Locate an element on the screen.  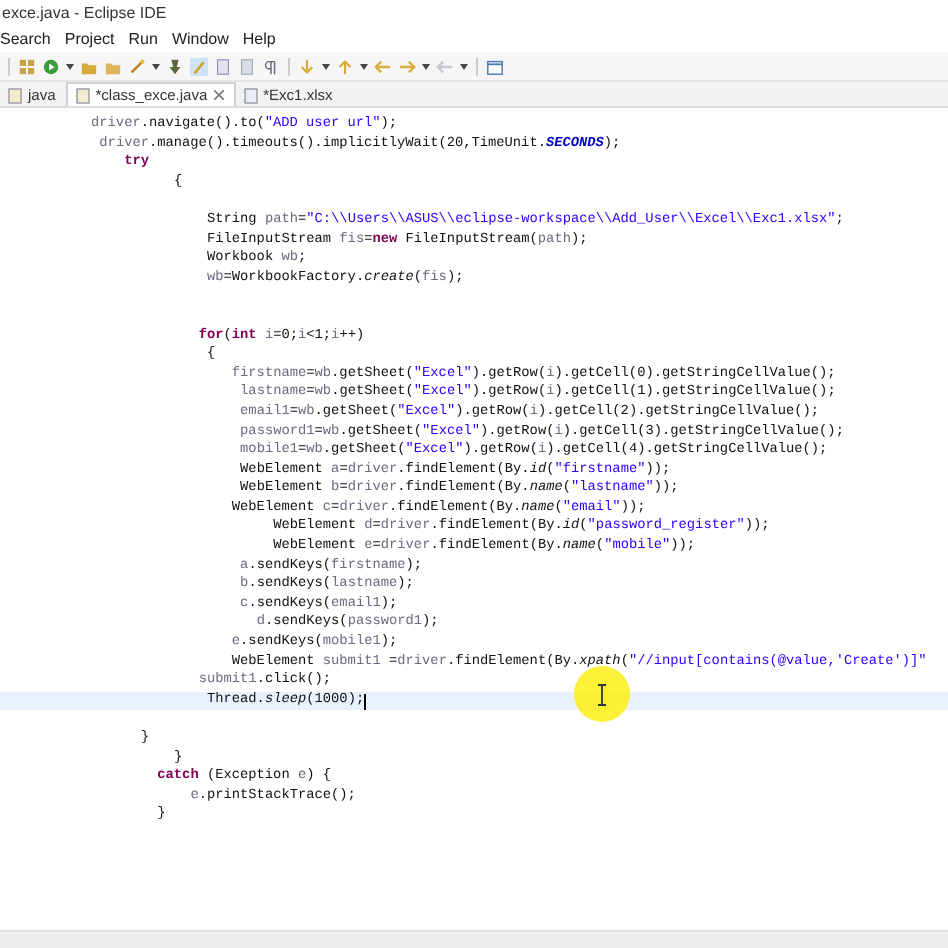
menu-item: Project is located at coordinates (89, 39).